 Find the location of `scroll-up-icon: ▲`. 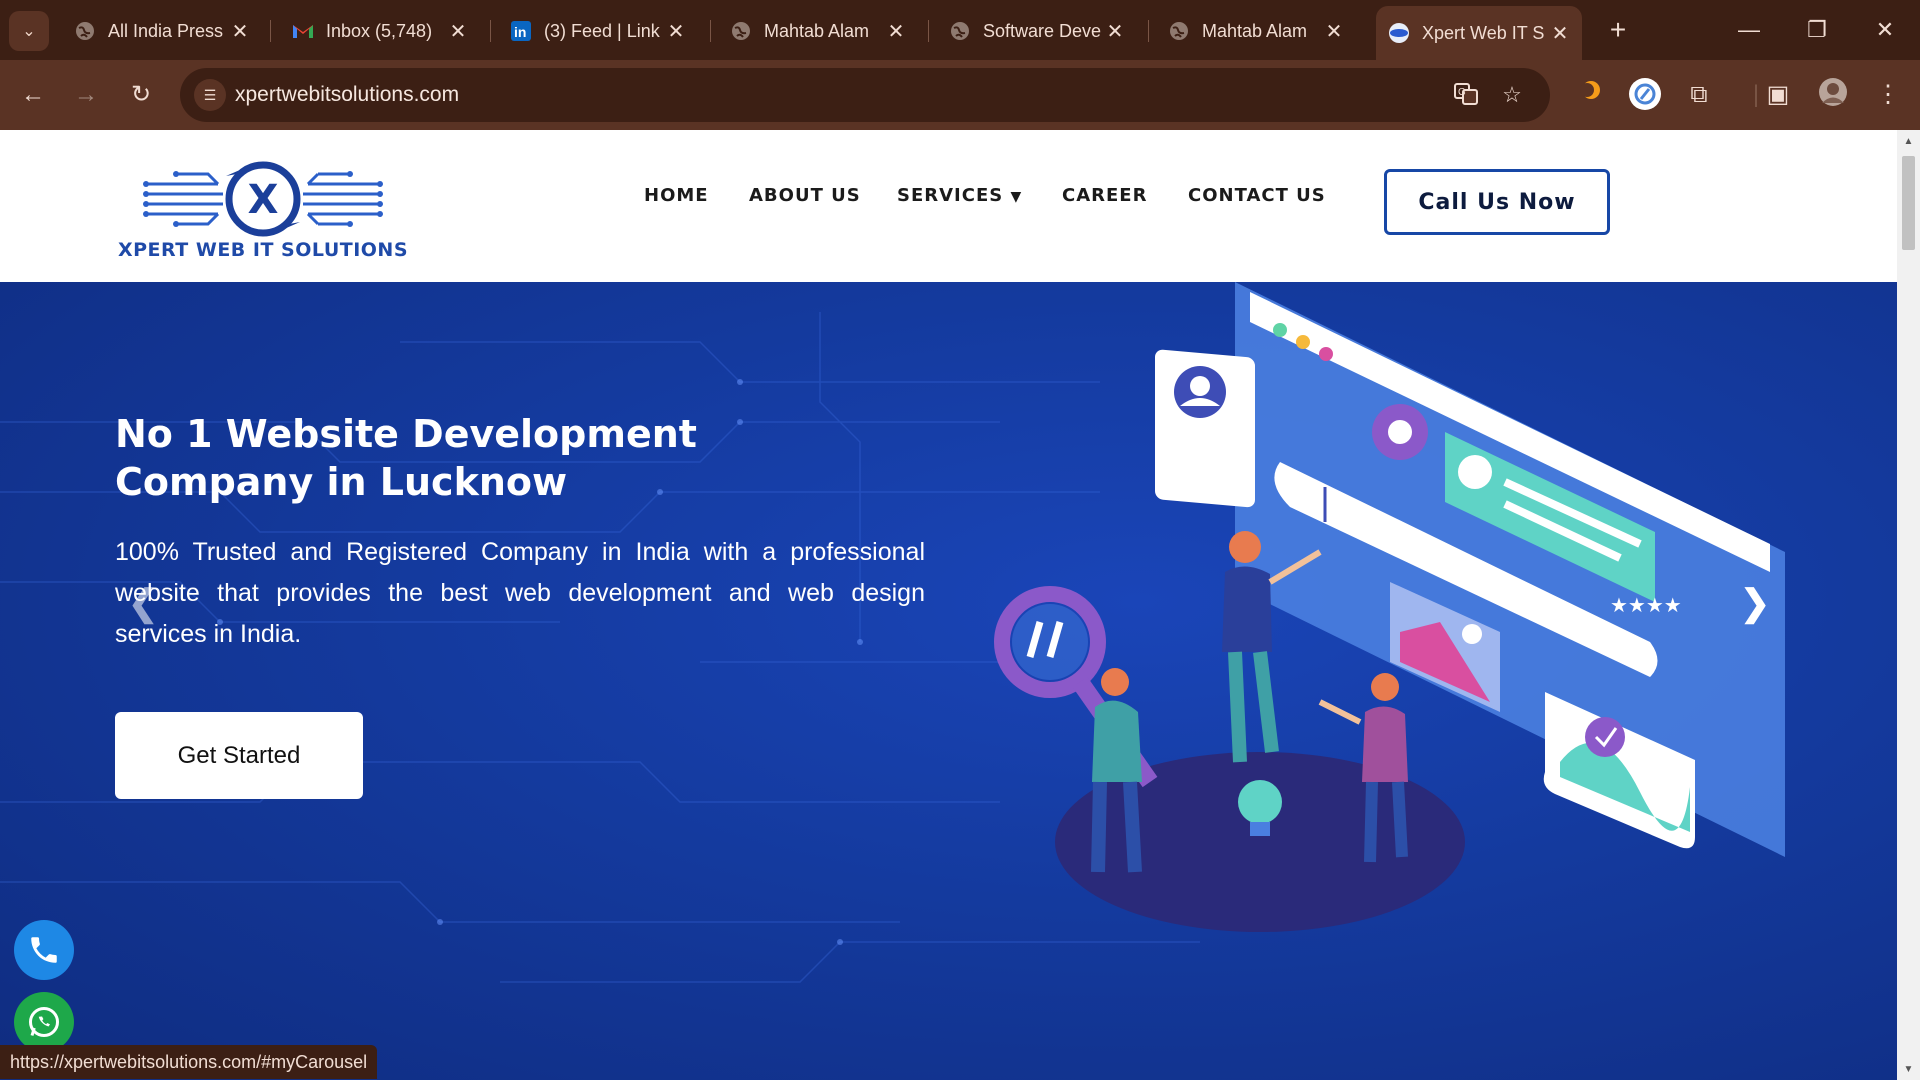

scroll-up-icon: ▲ is located at coordinates (1908, 141).